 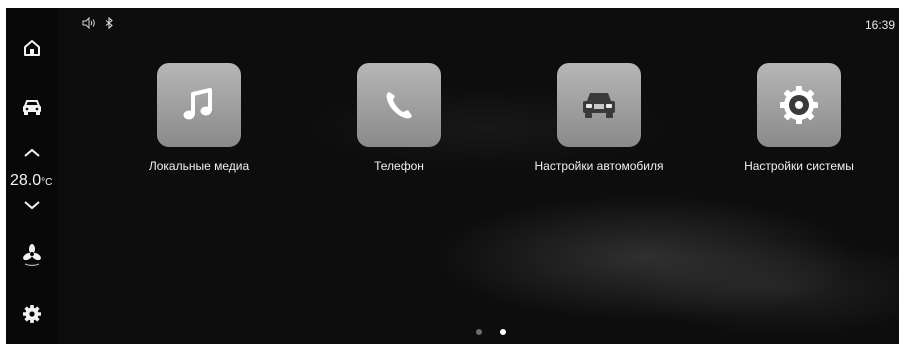 I want to click on app-label: Настройки системы, so click(x=799, y=166).